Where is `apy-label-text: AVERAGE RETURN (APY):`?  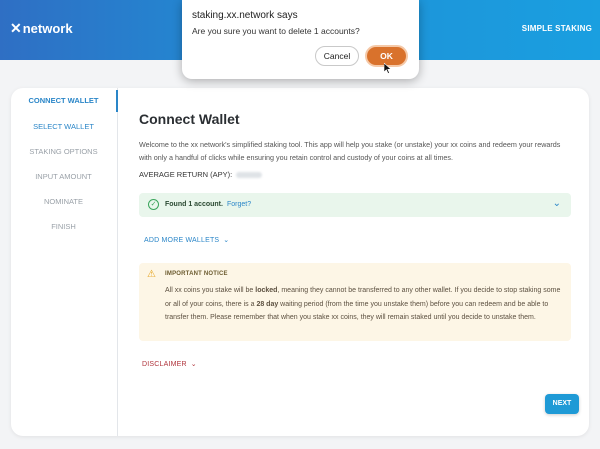 apy-label-text: AVERAGE RETURN (APY): is located at coordinates (186, 174).